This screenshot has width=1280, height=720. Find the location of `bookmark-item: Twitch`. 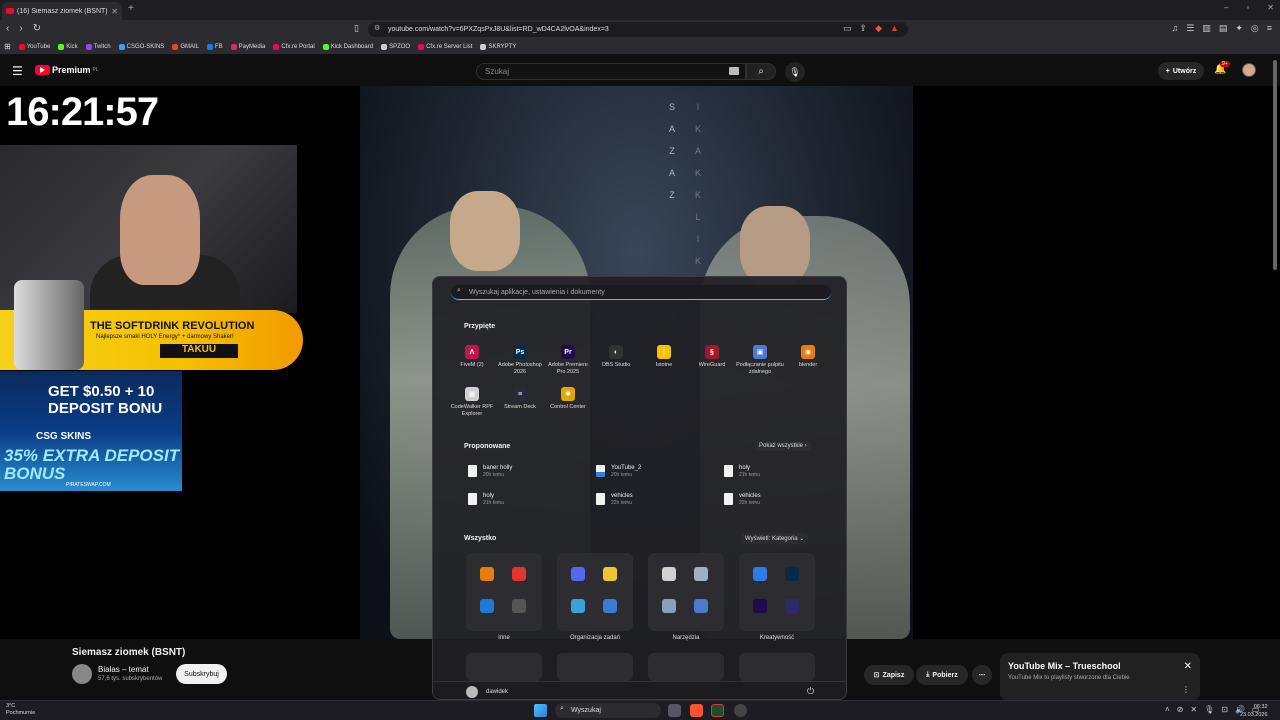

bookmark-item: Twitch is located at coordinates (98, 46).